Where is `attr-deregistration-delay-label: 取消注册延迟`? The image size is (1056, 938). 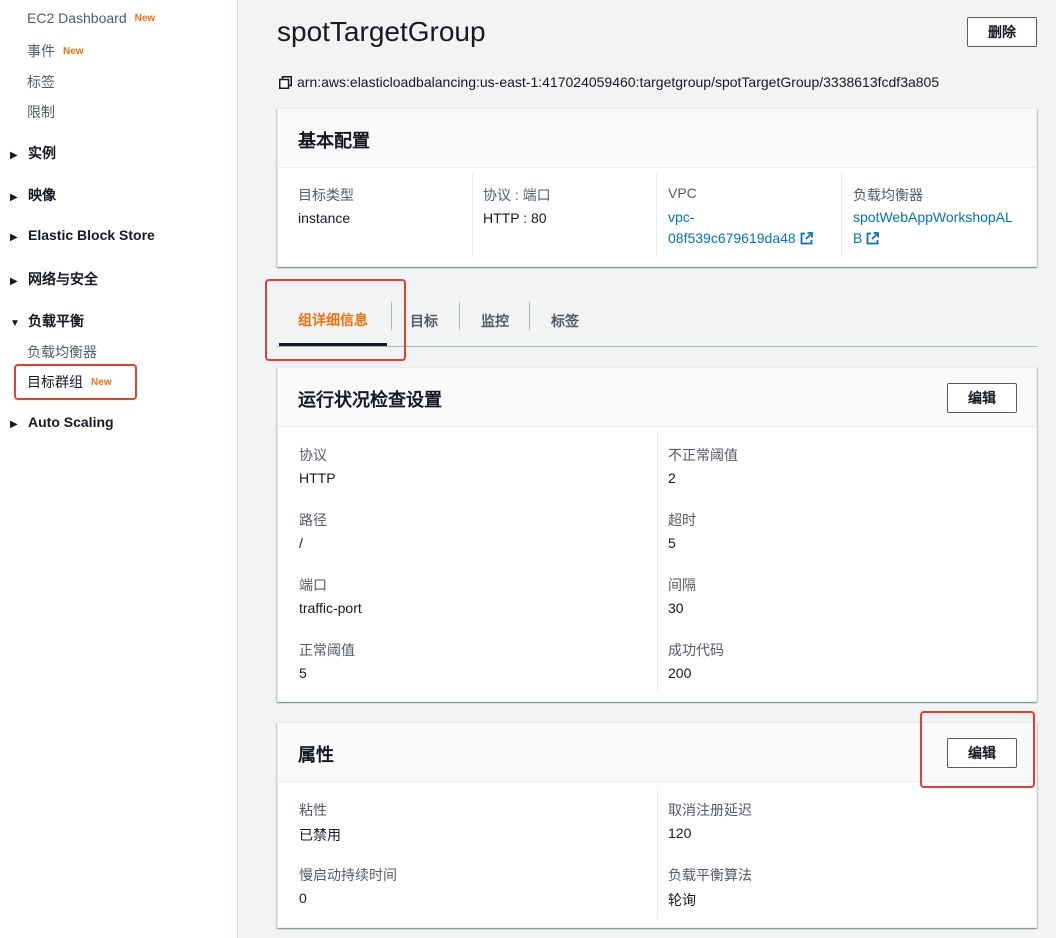
attr-deregistration-delay-label: 取消注册延迟 is located at coordinates (710, 810).